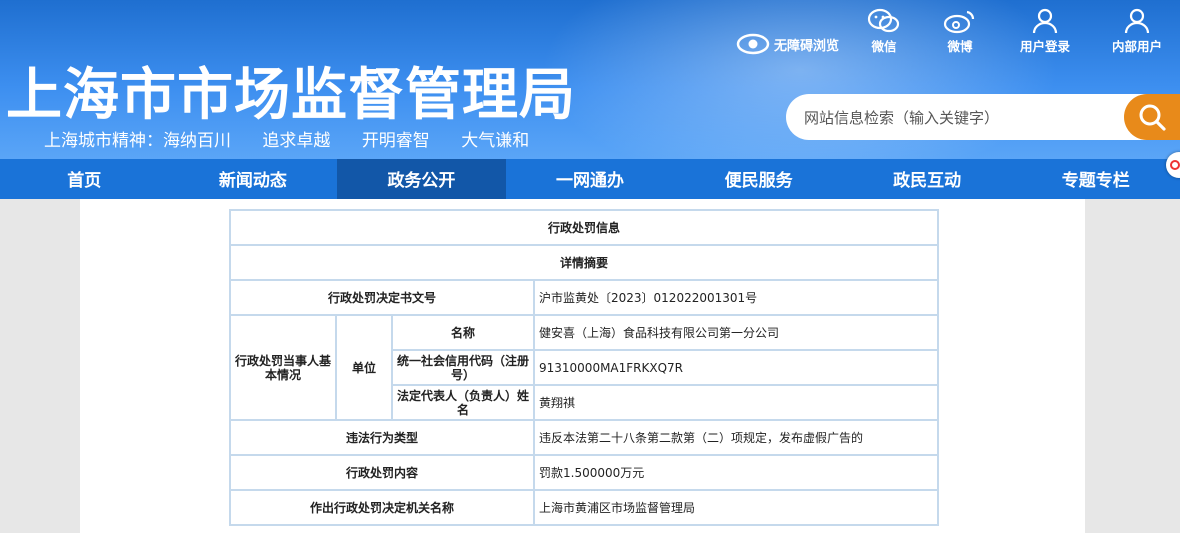  What do you see at coordinates (382, 507) in the screenshot?
I see `authority-label: 作出行政处罚决定机关名称` at bounding box center [382, 507].